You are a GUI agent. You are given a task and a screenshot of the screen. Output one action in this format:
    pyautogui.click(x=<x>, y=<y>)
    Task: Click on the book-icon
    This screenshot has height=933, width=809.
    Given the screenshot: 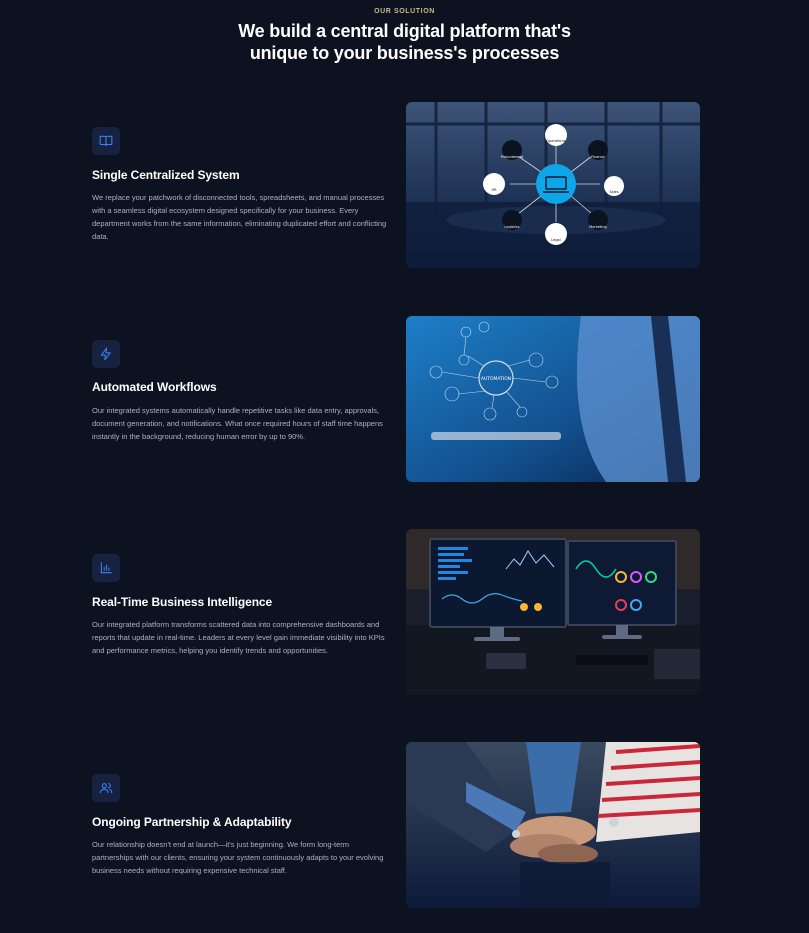 What is the action you would take?
    pyautogui.click(x=106, y=141)
    